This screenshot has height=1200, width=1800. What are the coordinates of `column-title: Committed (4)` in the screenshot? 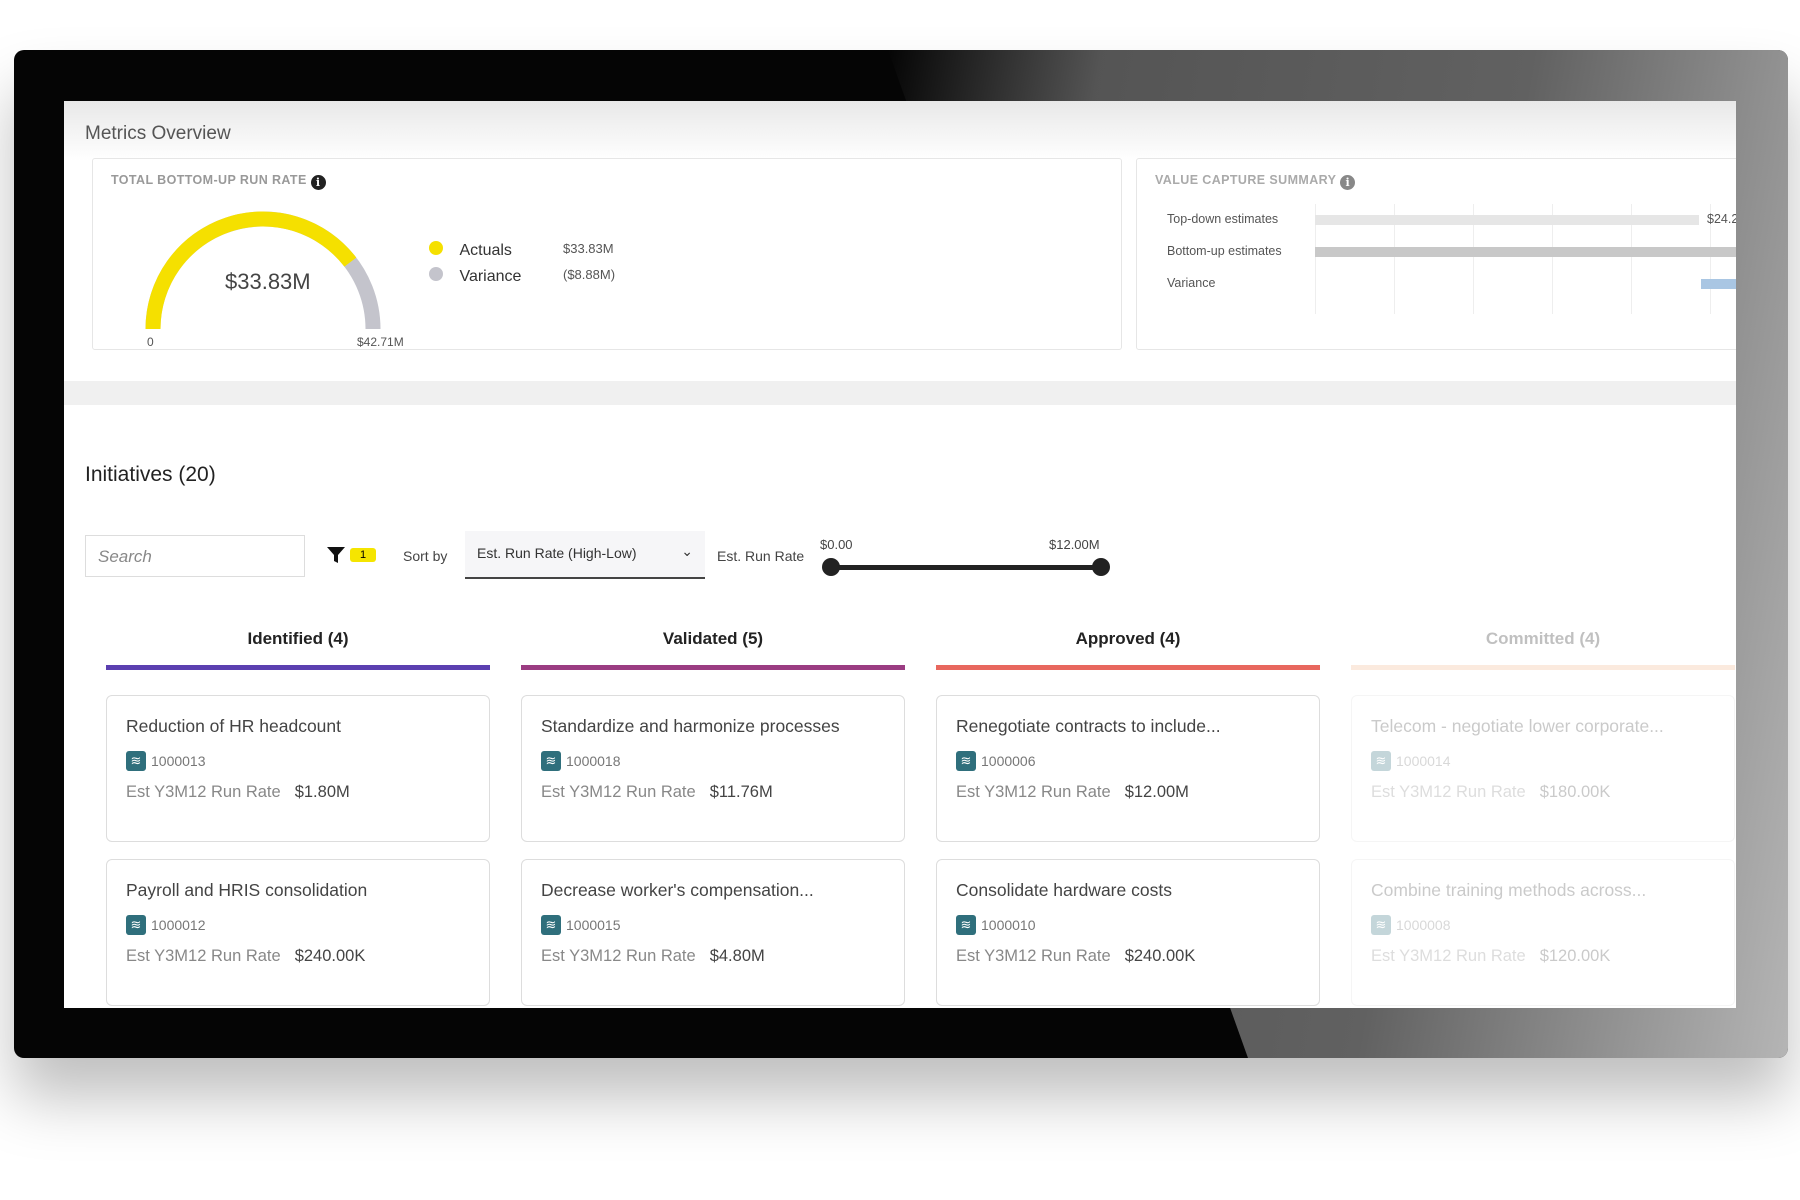 It's located at (1543, 639).